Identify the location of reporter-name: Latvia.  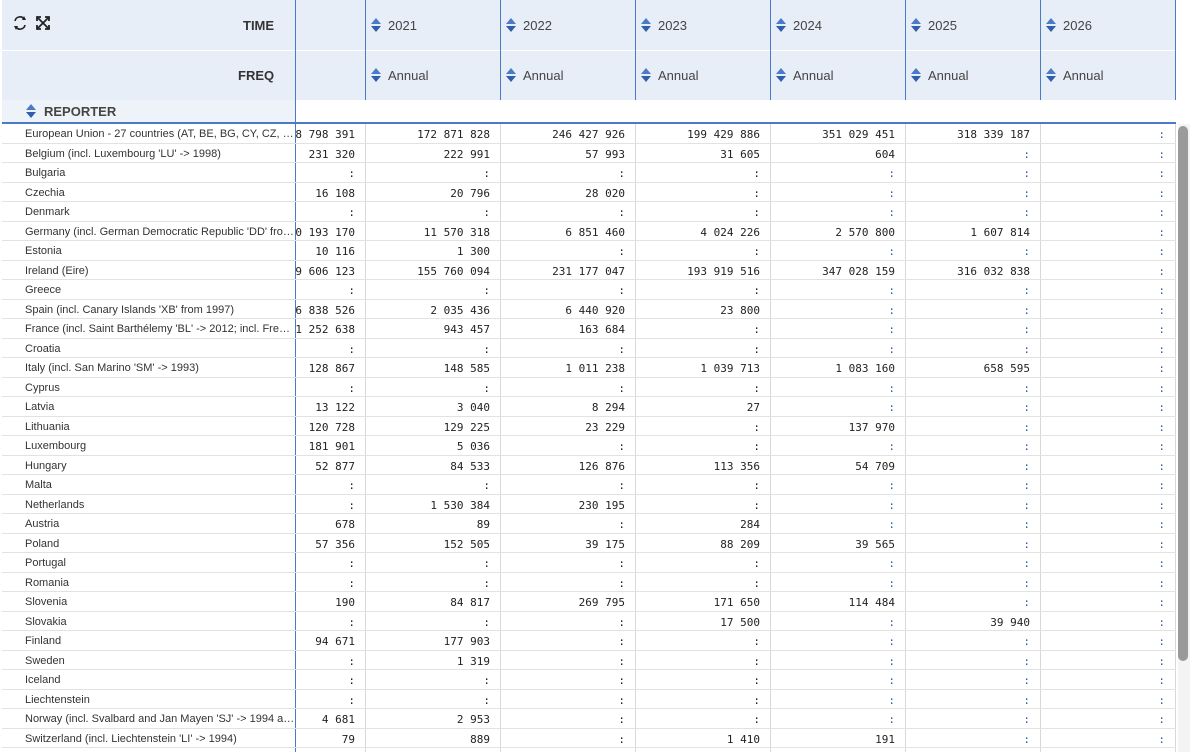
(160, 407).